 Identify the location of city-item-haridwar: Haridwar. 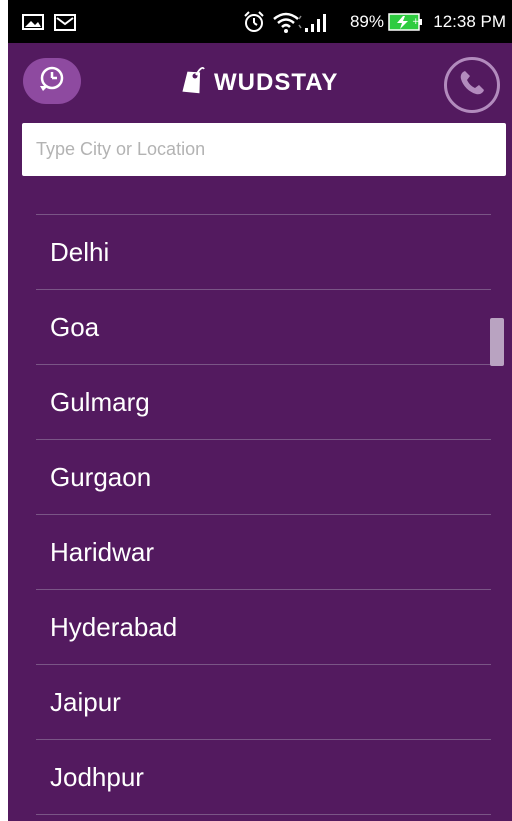
(263, 552).